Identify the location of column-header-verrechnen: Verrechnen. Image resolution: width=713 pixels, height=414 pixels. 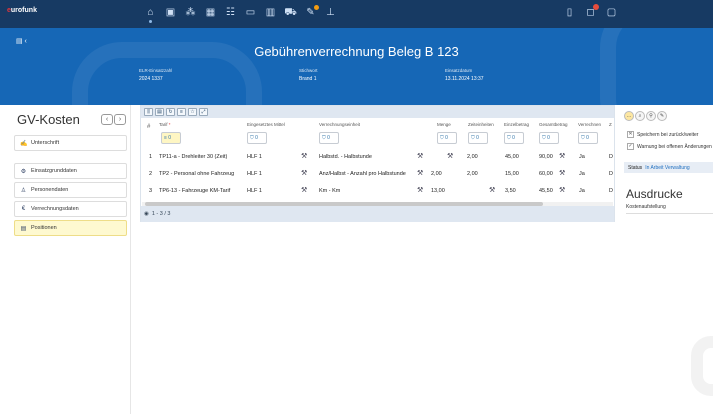
(589, 124).